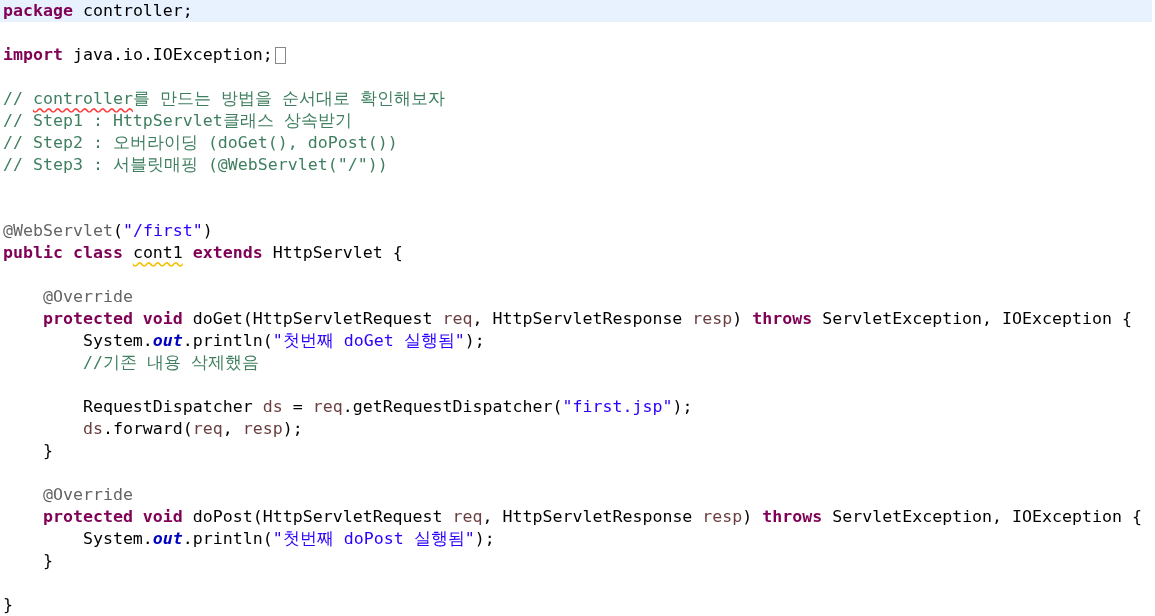  Describe the element at coordinates (170, 363) in the screenshot. I see `code-line: //기존 내용 삭제했음` at that location.